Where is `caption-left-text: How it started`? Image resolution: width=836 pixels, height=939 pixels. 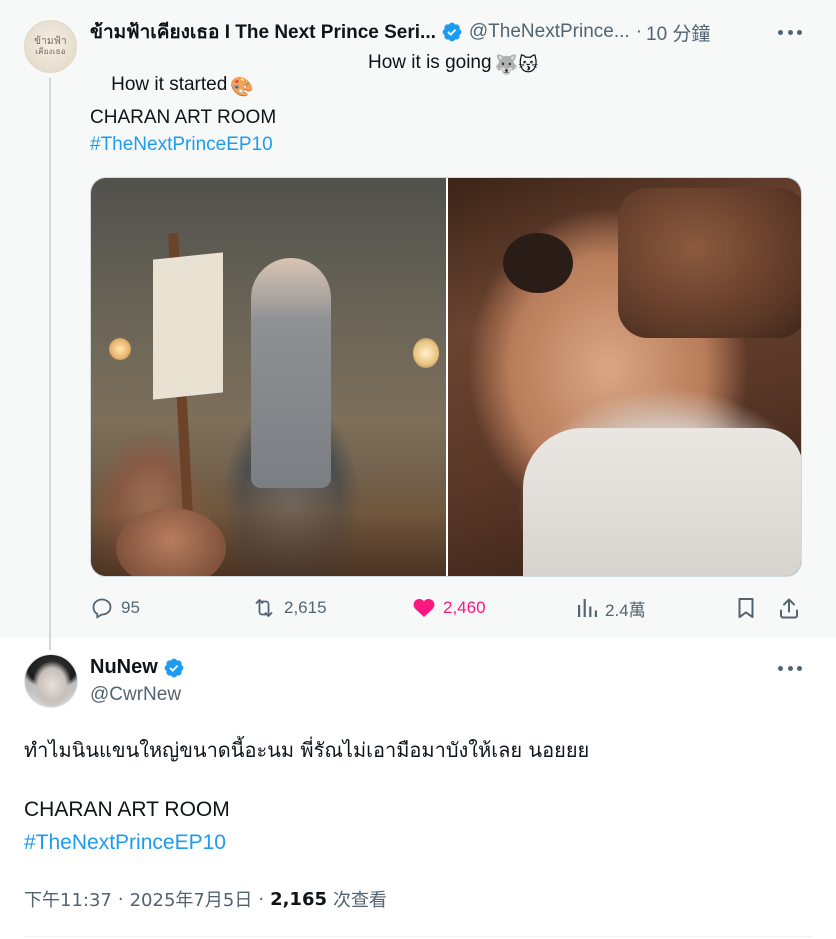 caption-left-text: How it started is located at coordinates (169, 84).